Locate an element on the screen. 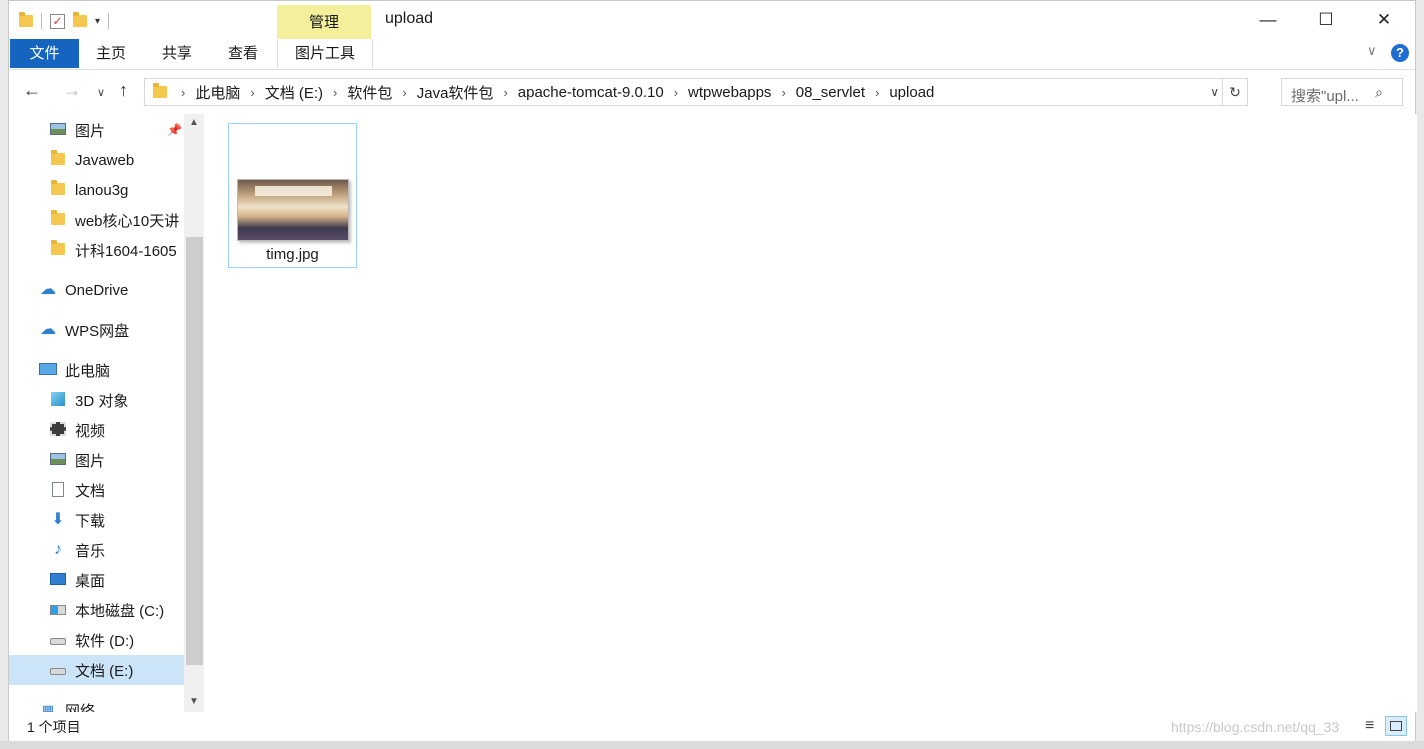 This screenshot has height=749, width=1424. tab-file: 文件 is located at coordinates (44, 53).